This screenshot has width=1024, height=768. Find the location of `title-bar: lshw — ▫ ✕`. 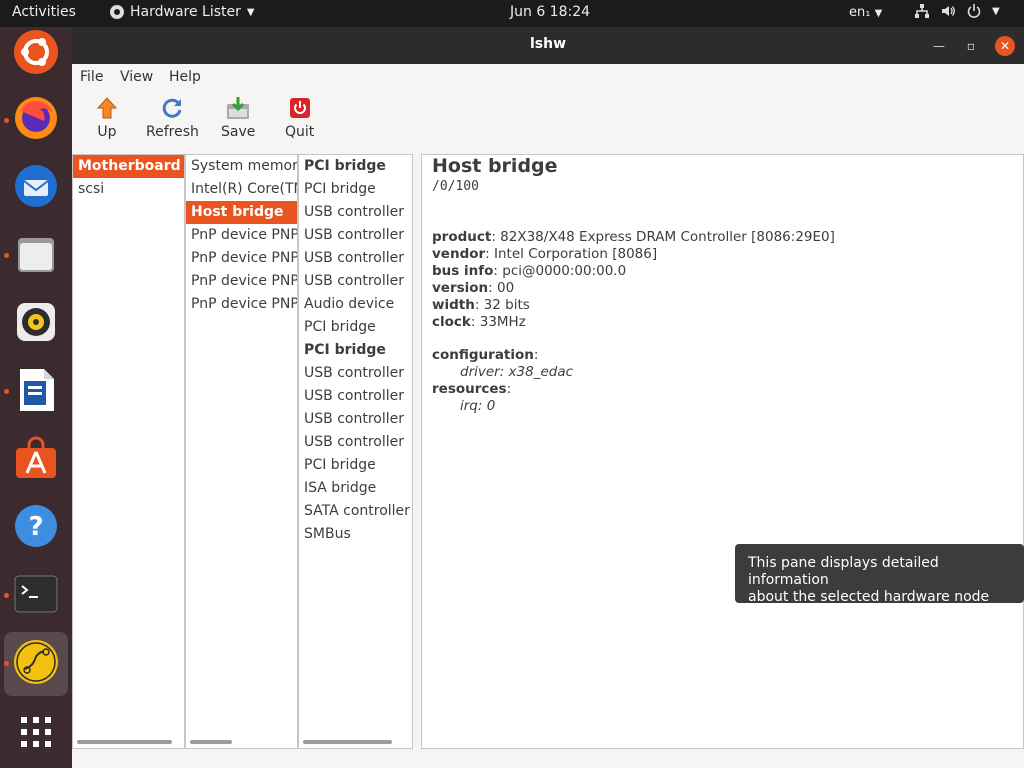

title-bar: lshw — ▫ ✕ is located at coordinates (548, 45).